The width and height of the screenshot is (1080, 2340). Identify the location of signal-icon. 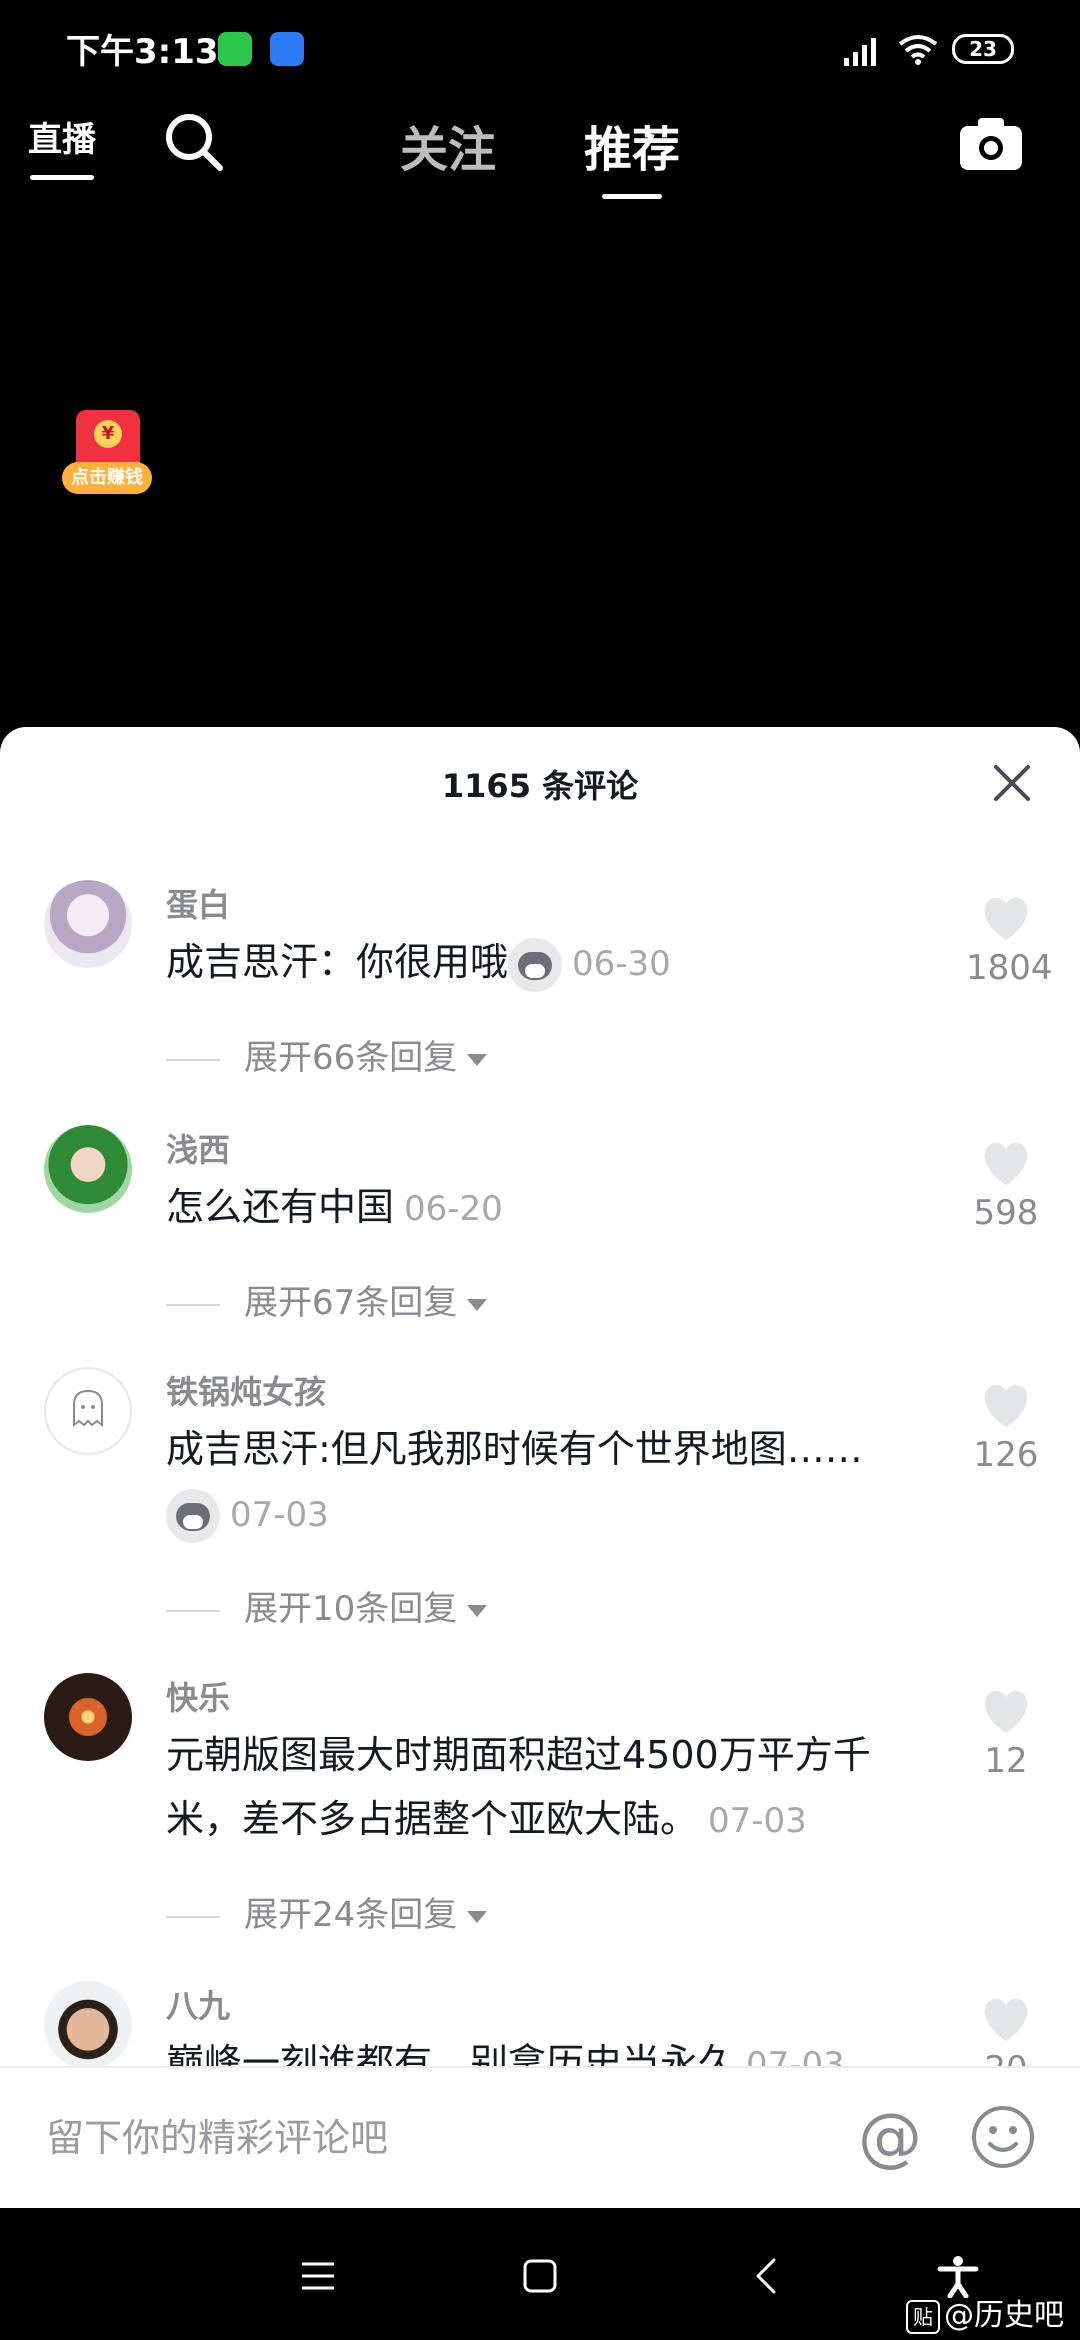
(860, 52).